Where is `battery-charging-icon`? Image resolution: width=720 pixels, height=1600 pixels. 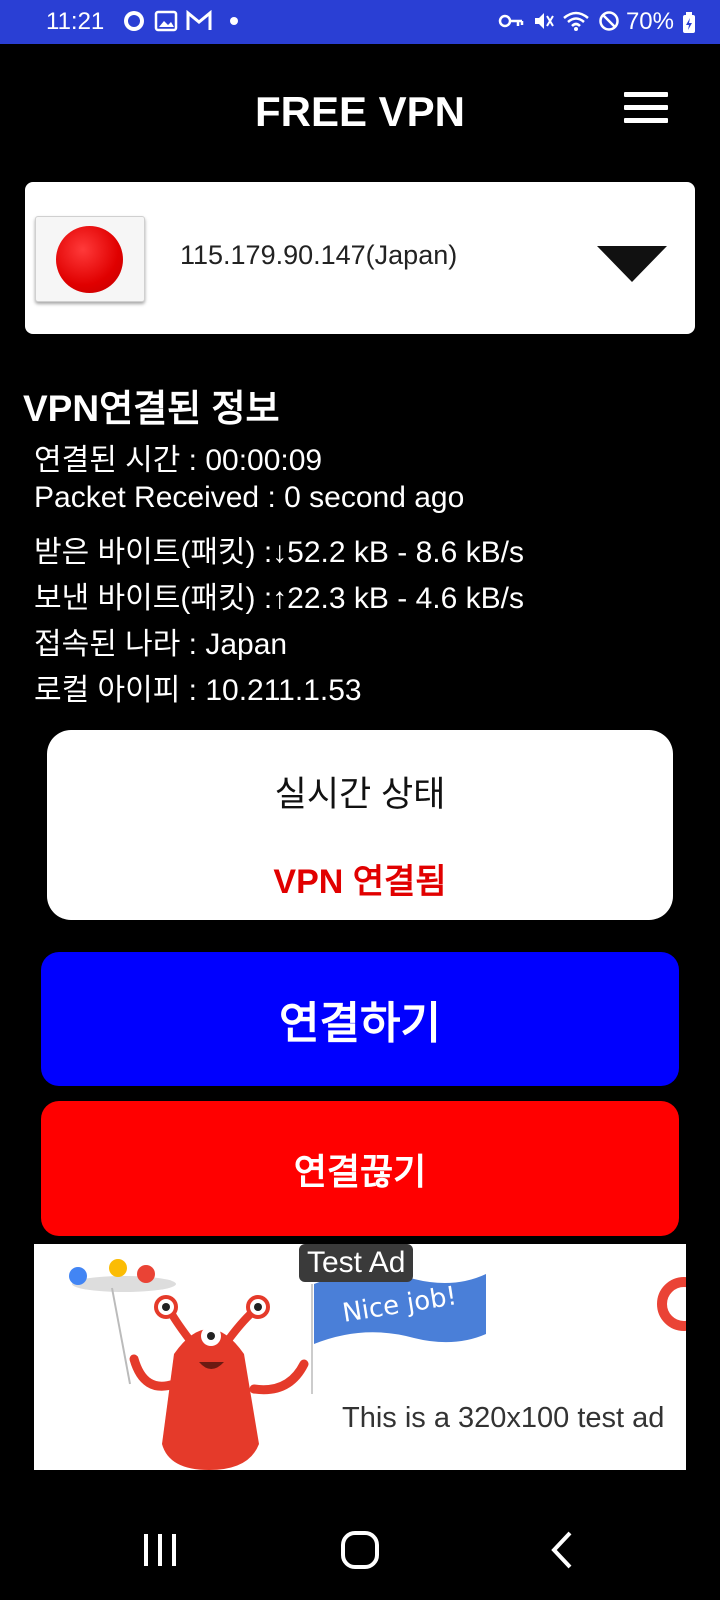 battery-charging-icon is located at coordinates (689, 22).